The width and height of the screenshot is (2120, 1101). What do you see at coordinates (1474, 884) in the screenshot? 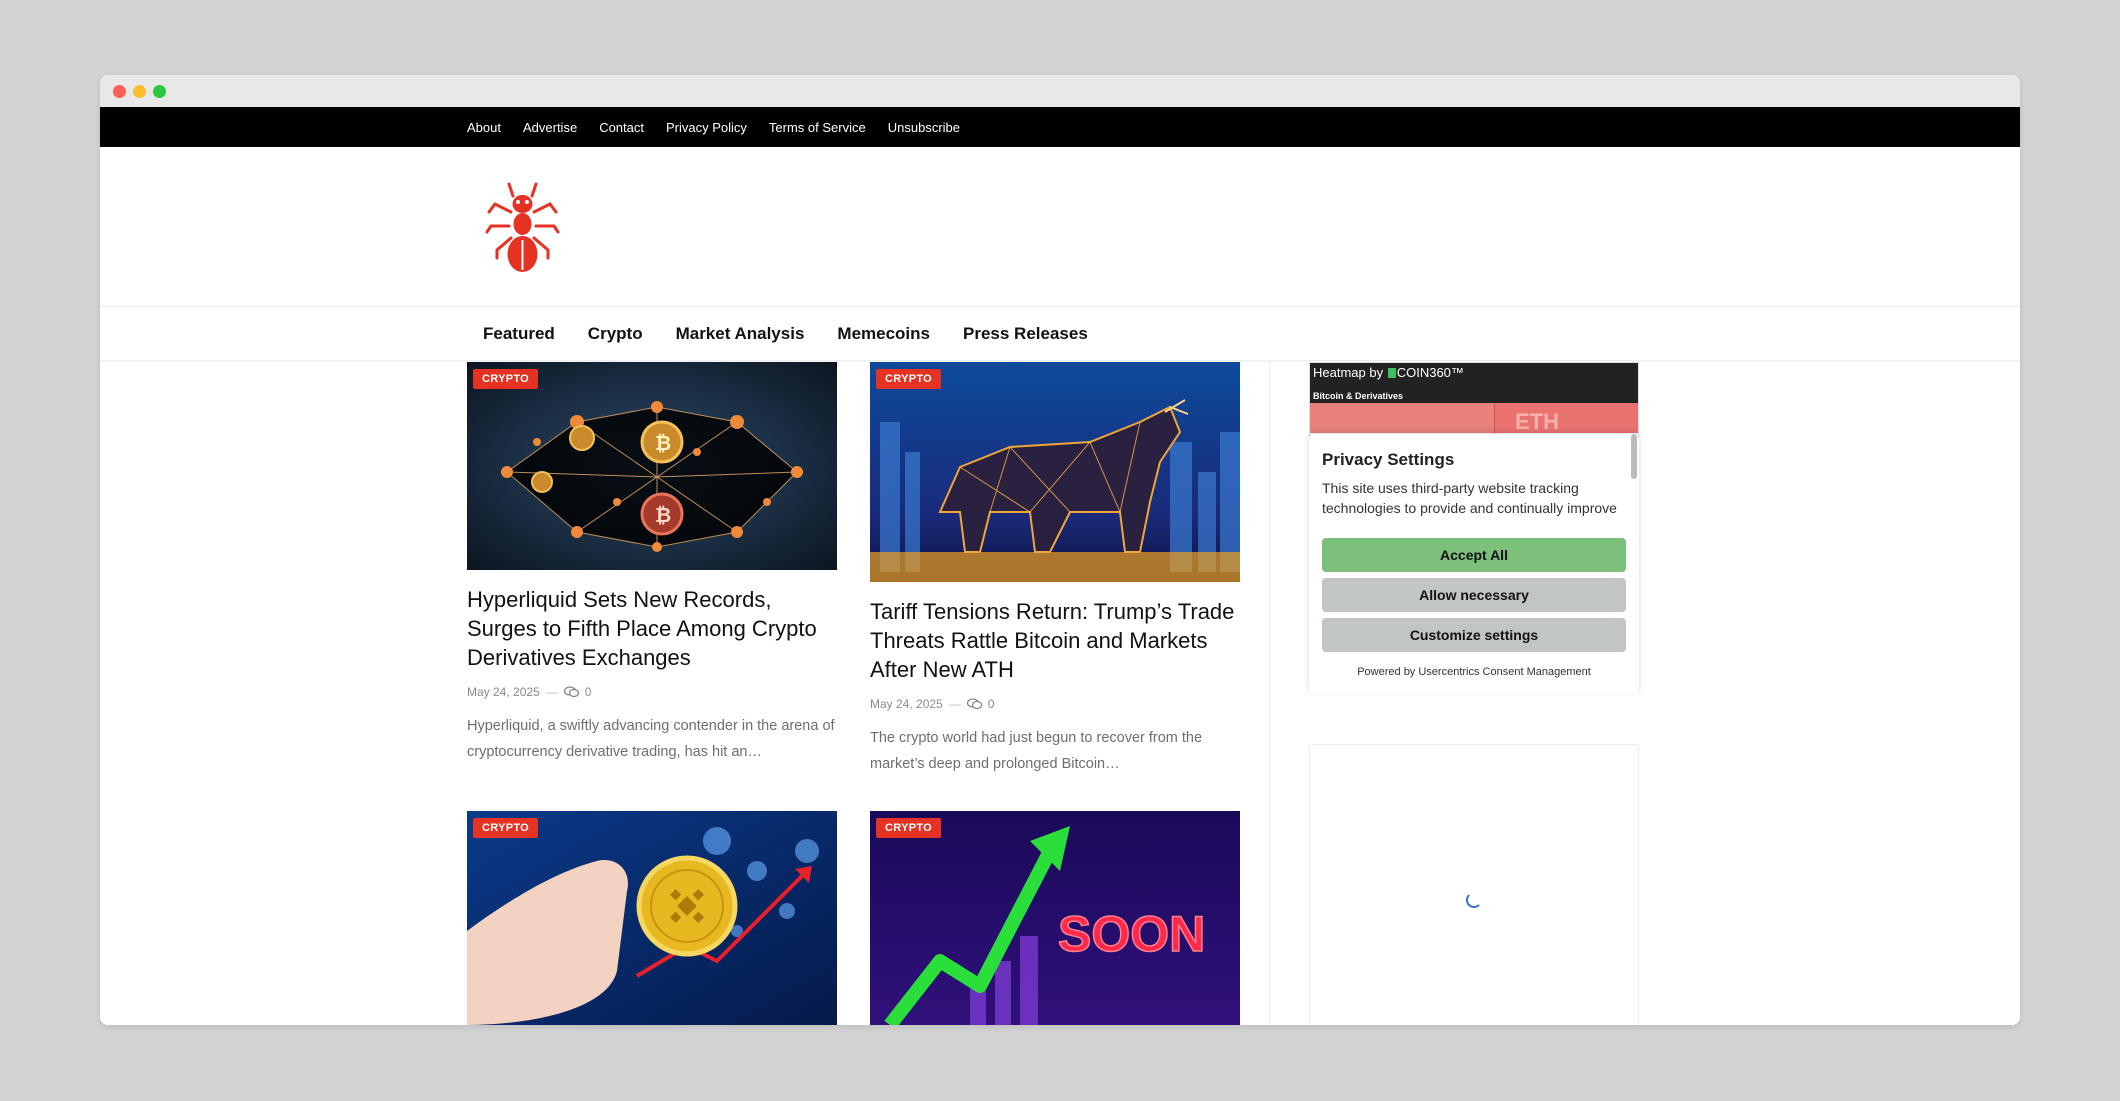
I see `sidebar-widget` at bounding box center [1474, 884].